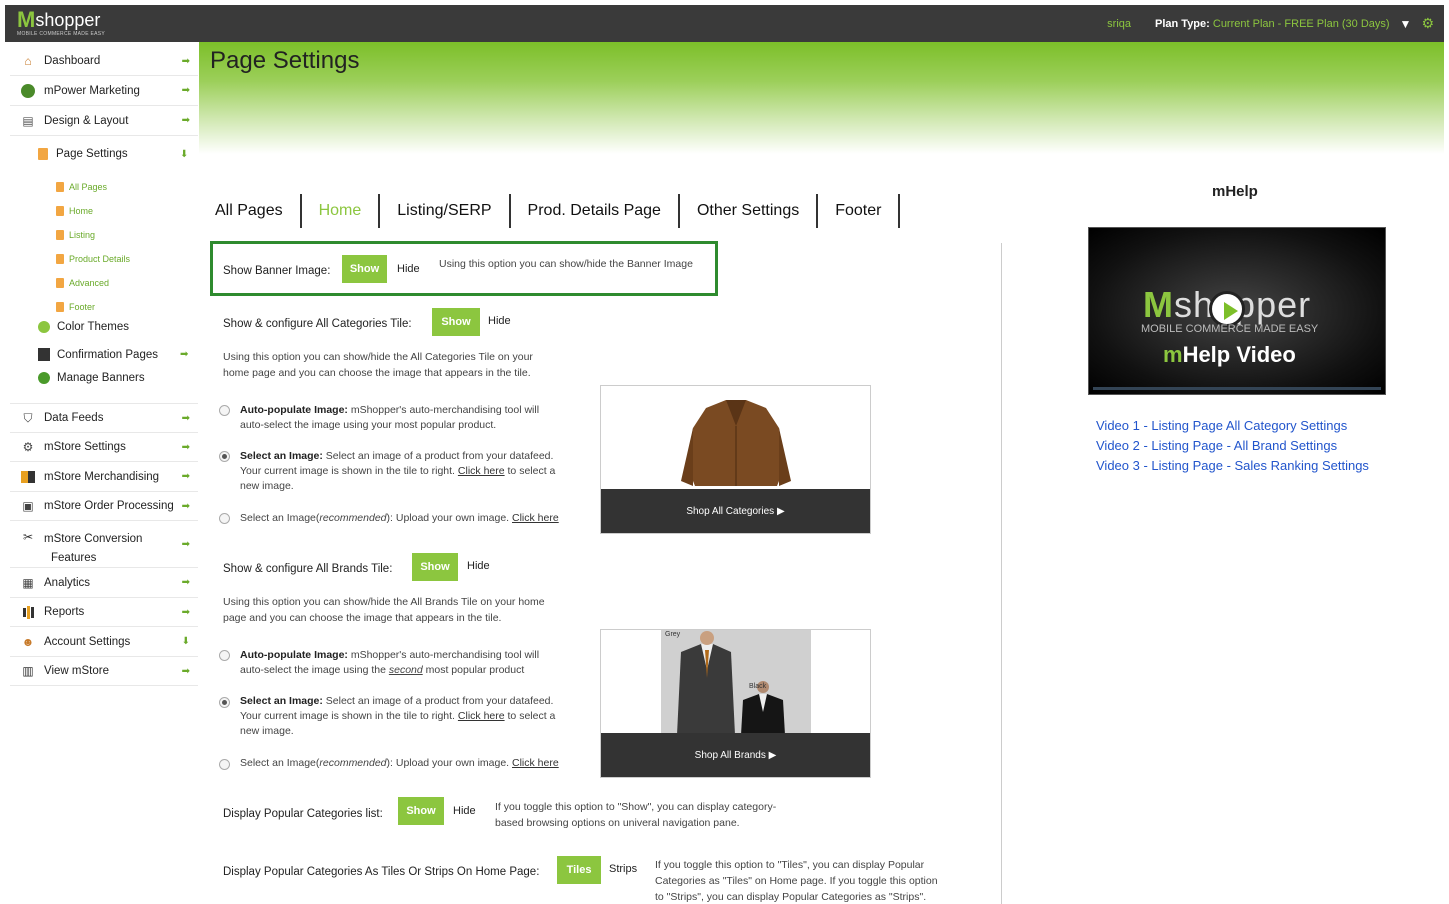 The height and width of the screenshot is (904, 1449). What do you see at coordinates (623, 869) in the screenshot?
I see `strips-button: Strips` at bounding box center [623, 869].